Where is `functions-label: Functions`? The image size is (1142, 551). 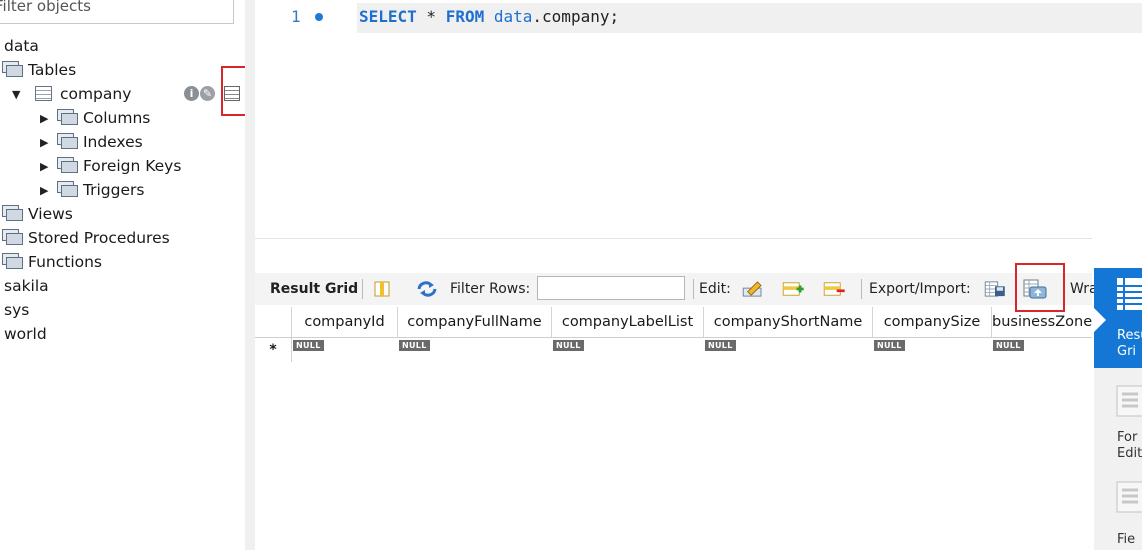 functions-label: Functions is located at coordinates (65, 262).